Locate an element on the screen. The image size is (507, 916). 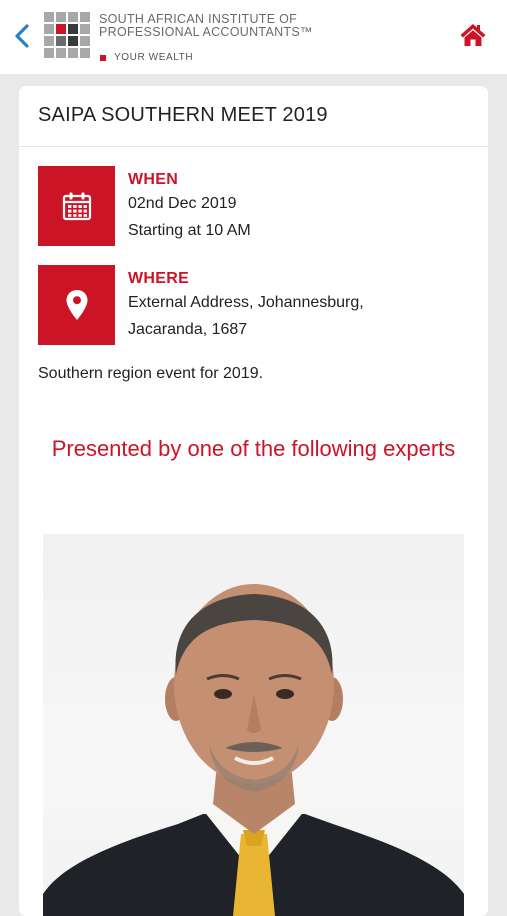
chevron-left-icon is located at coordinates (22, 36).